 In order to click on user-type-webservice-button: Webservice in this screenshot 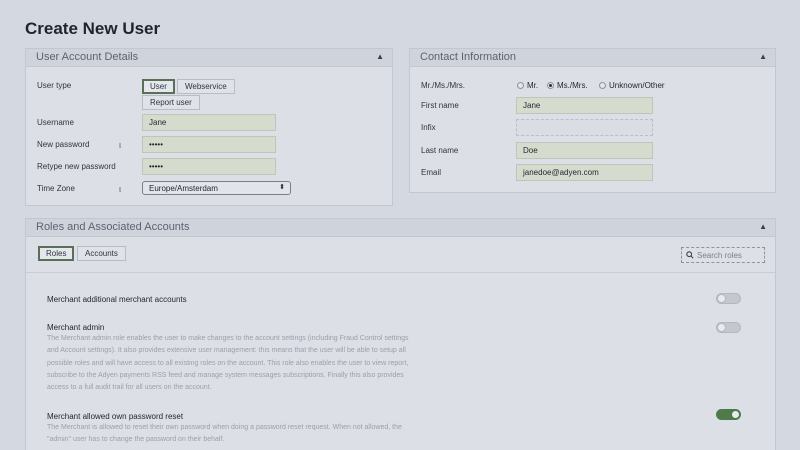, I will do `click(206, 86)`.